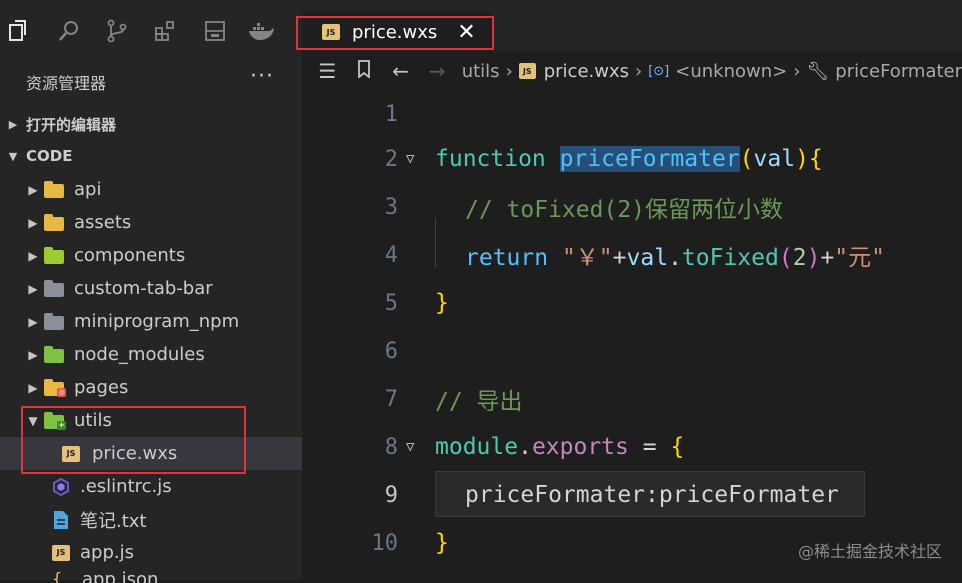  I want to click on workspace-section: ▼ CODE, so click(151, 156).